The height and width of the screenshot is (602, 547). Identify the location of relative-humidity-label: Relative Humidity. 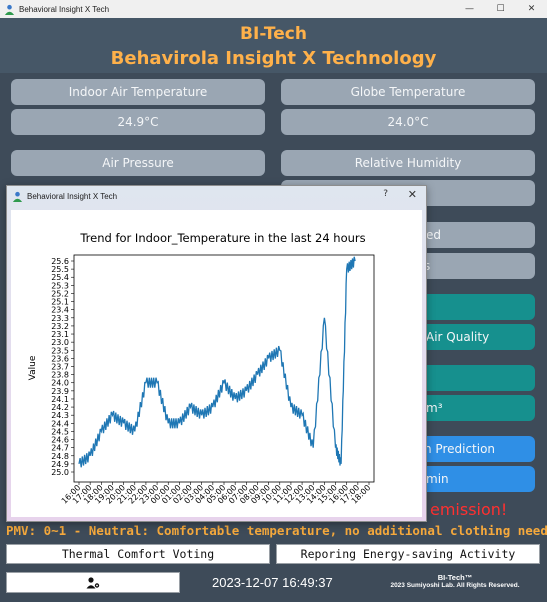
(408, 163).